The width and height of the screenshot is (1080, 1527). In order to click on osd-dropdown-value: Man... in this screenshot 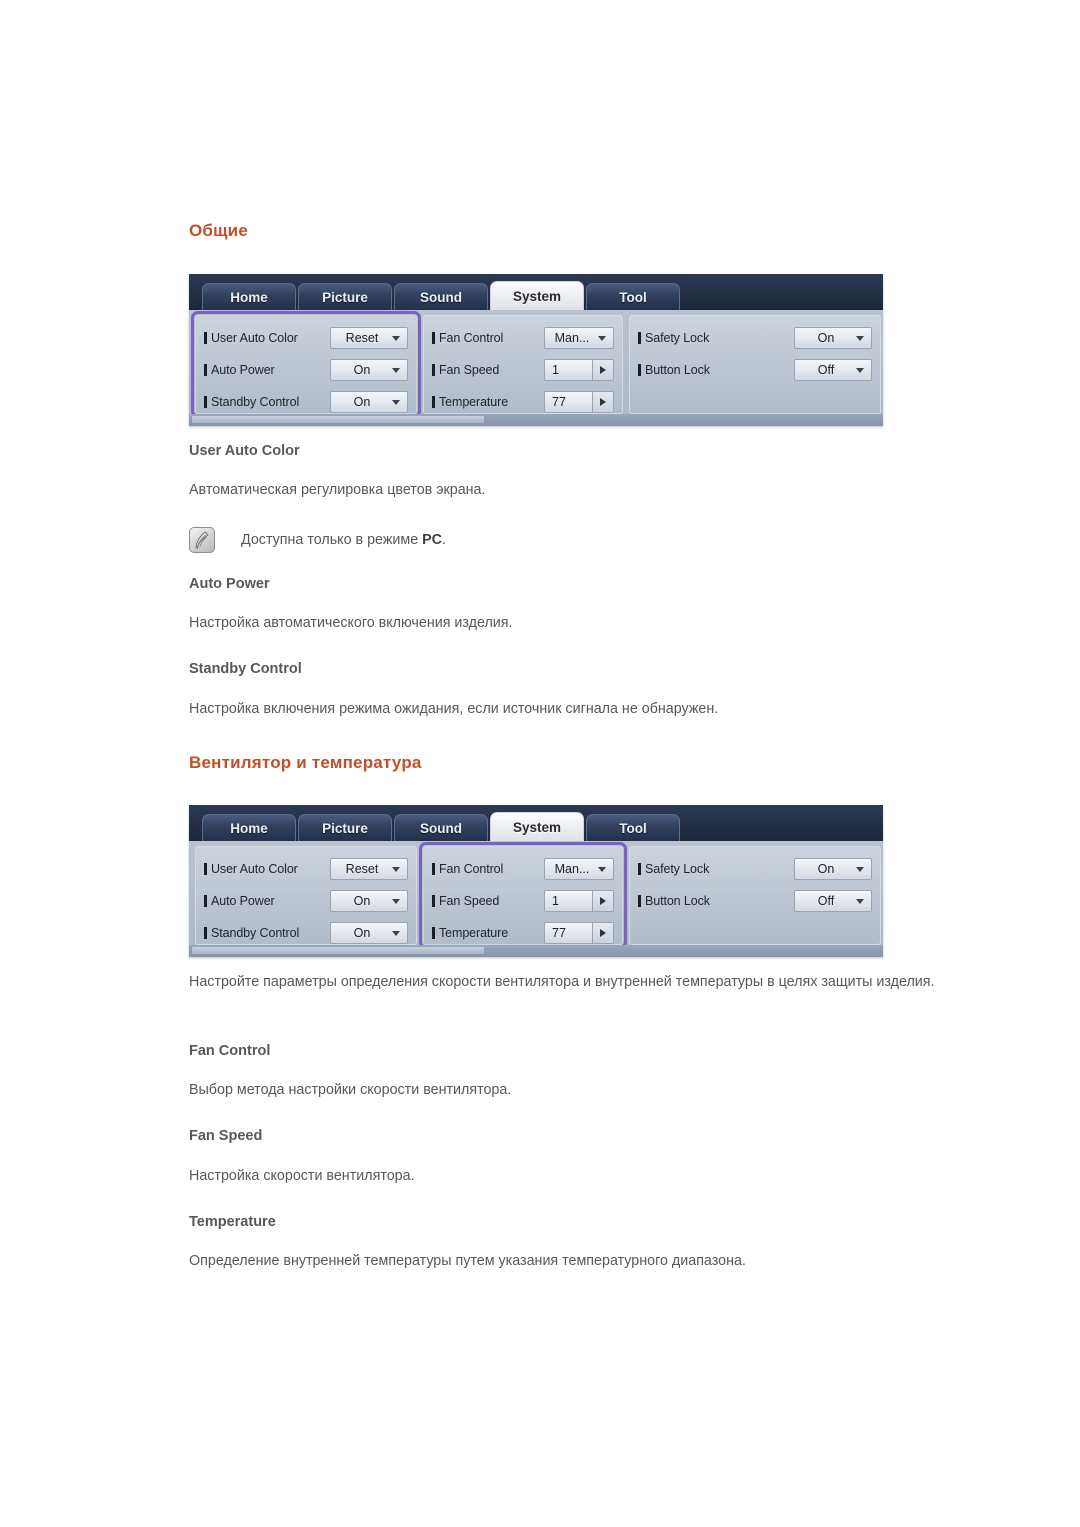, I will do `click(572, 338)`.